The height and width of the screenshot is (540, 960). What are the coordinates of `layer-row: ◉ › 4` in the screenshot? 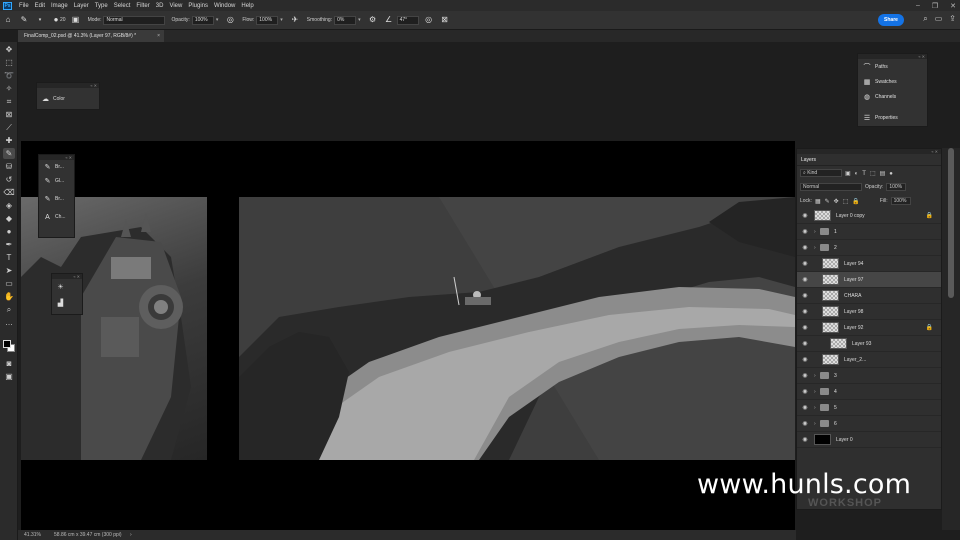 It's located at (869, 392).